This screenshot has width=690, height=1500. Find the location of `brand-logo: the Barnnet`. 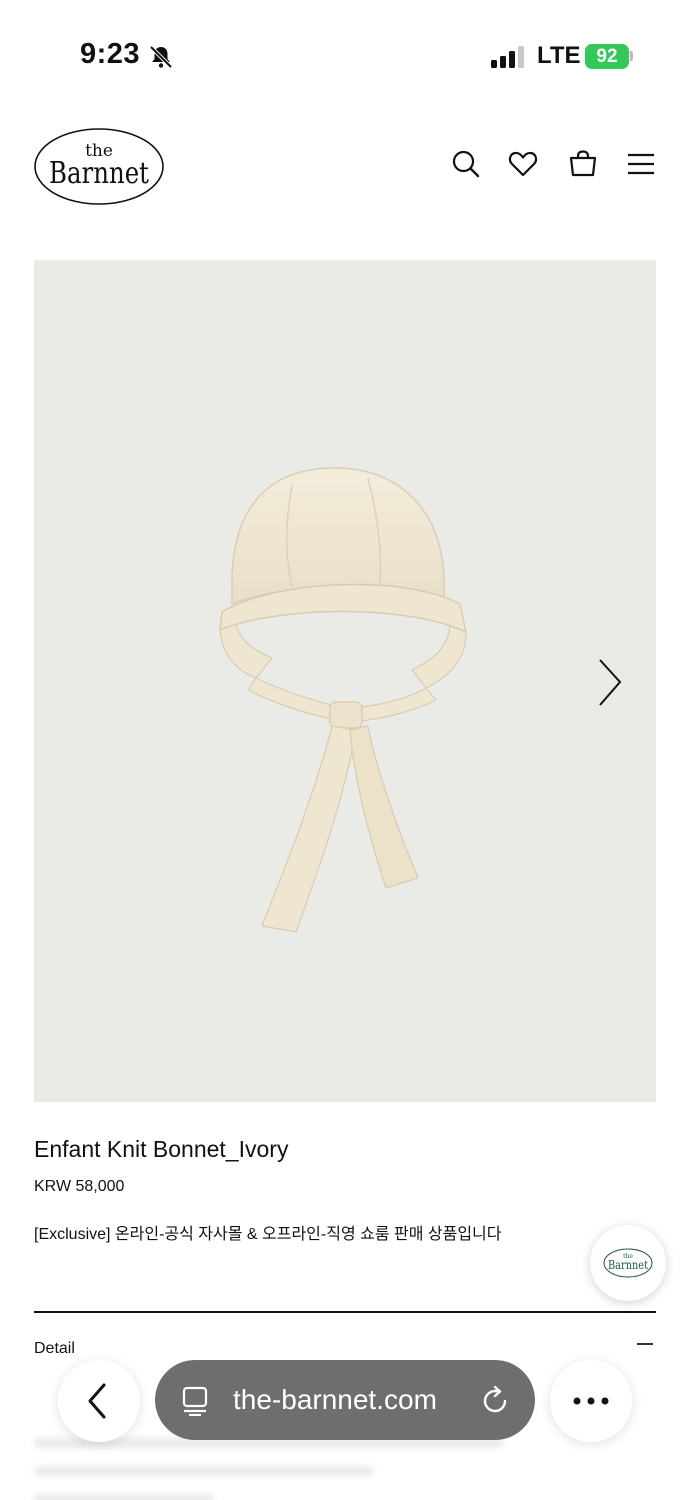

brand-logo: the Barnnet is located at coordinates (99, 166).